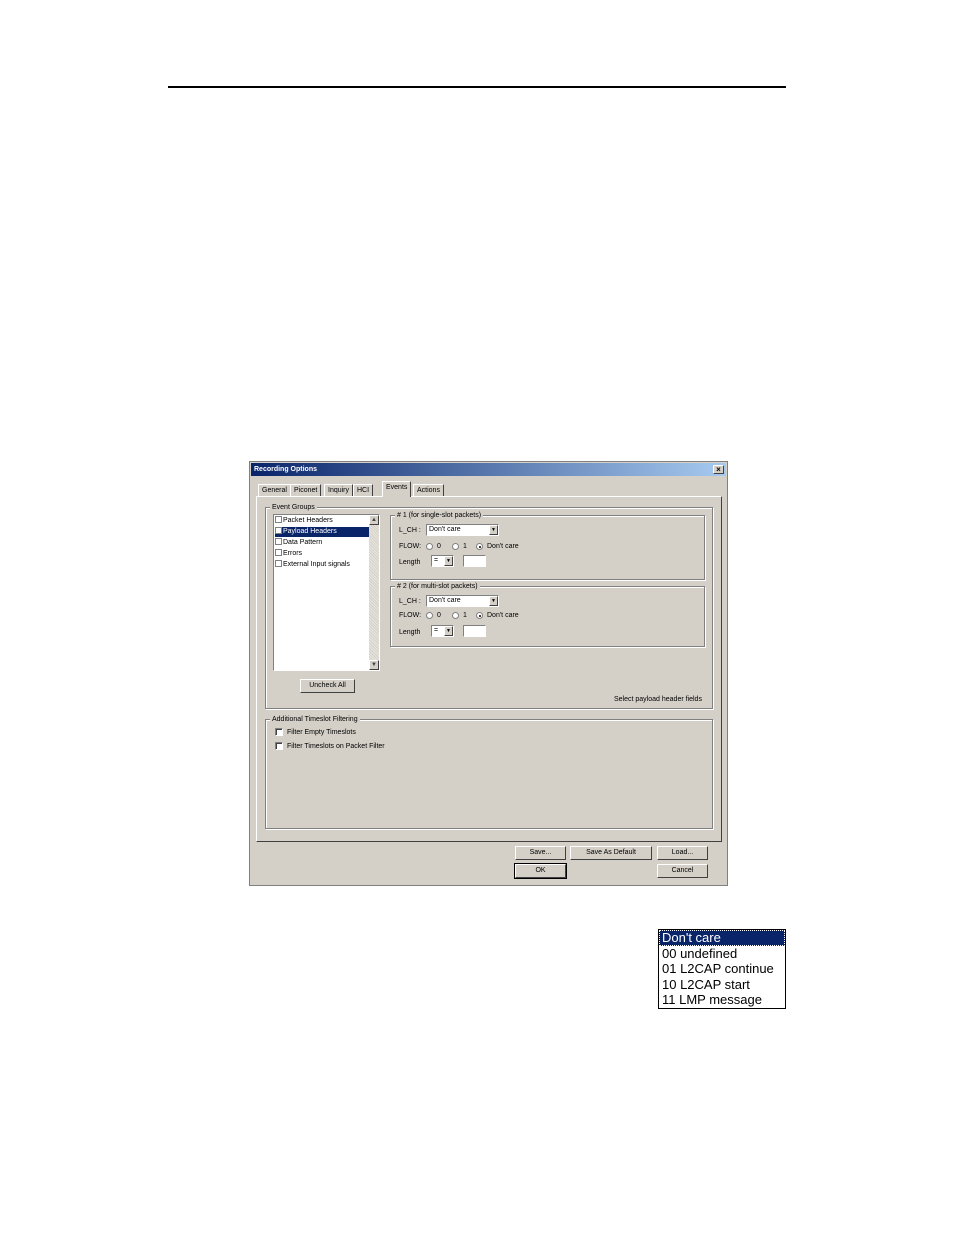 This screenshot has height=1235, width=954. What do you see at coordinates (437, 586) in the screenshot?
I see `group2-label: # 2 (for multi-slot packets)` at bounding box center [437, 586].